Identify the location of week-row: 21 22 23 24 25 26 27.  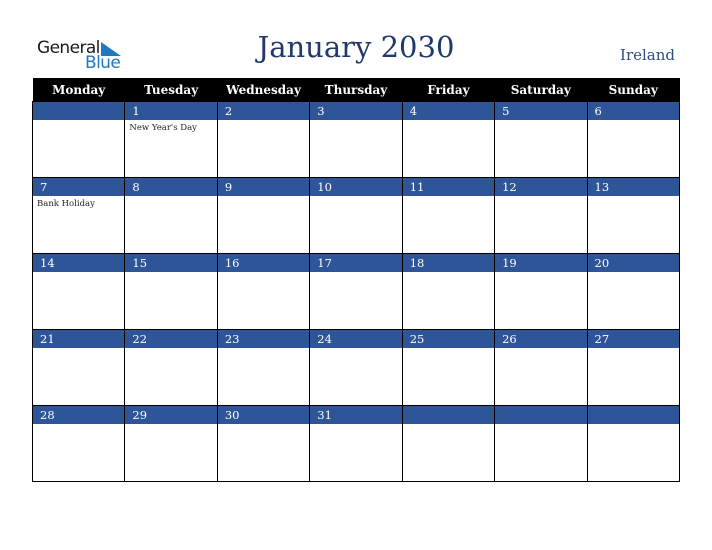
(356, 367).